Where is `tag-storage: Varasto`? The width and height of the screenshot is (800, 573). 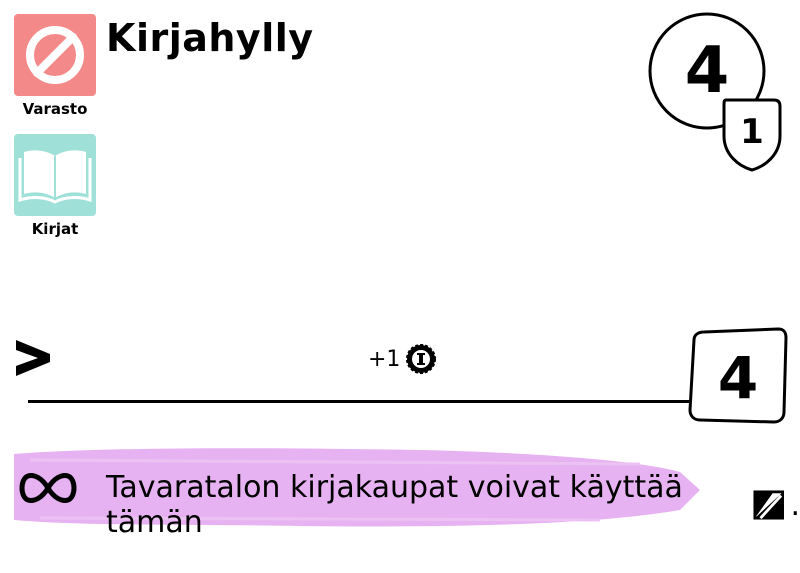 tag-storage: Varasto is located at coordinates (55, 66).